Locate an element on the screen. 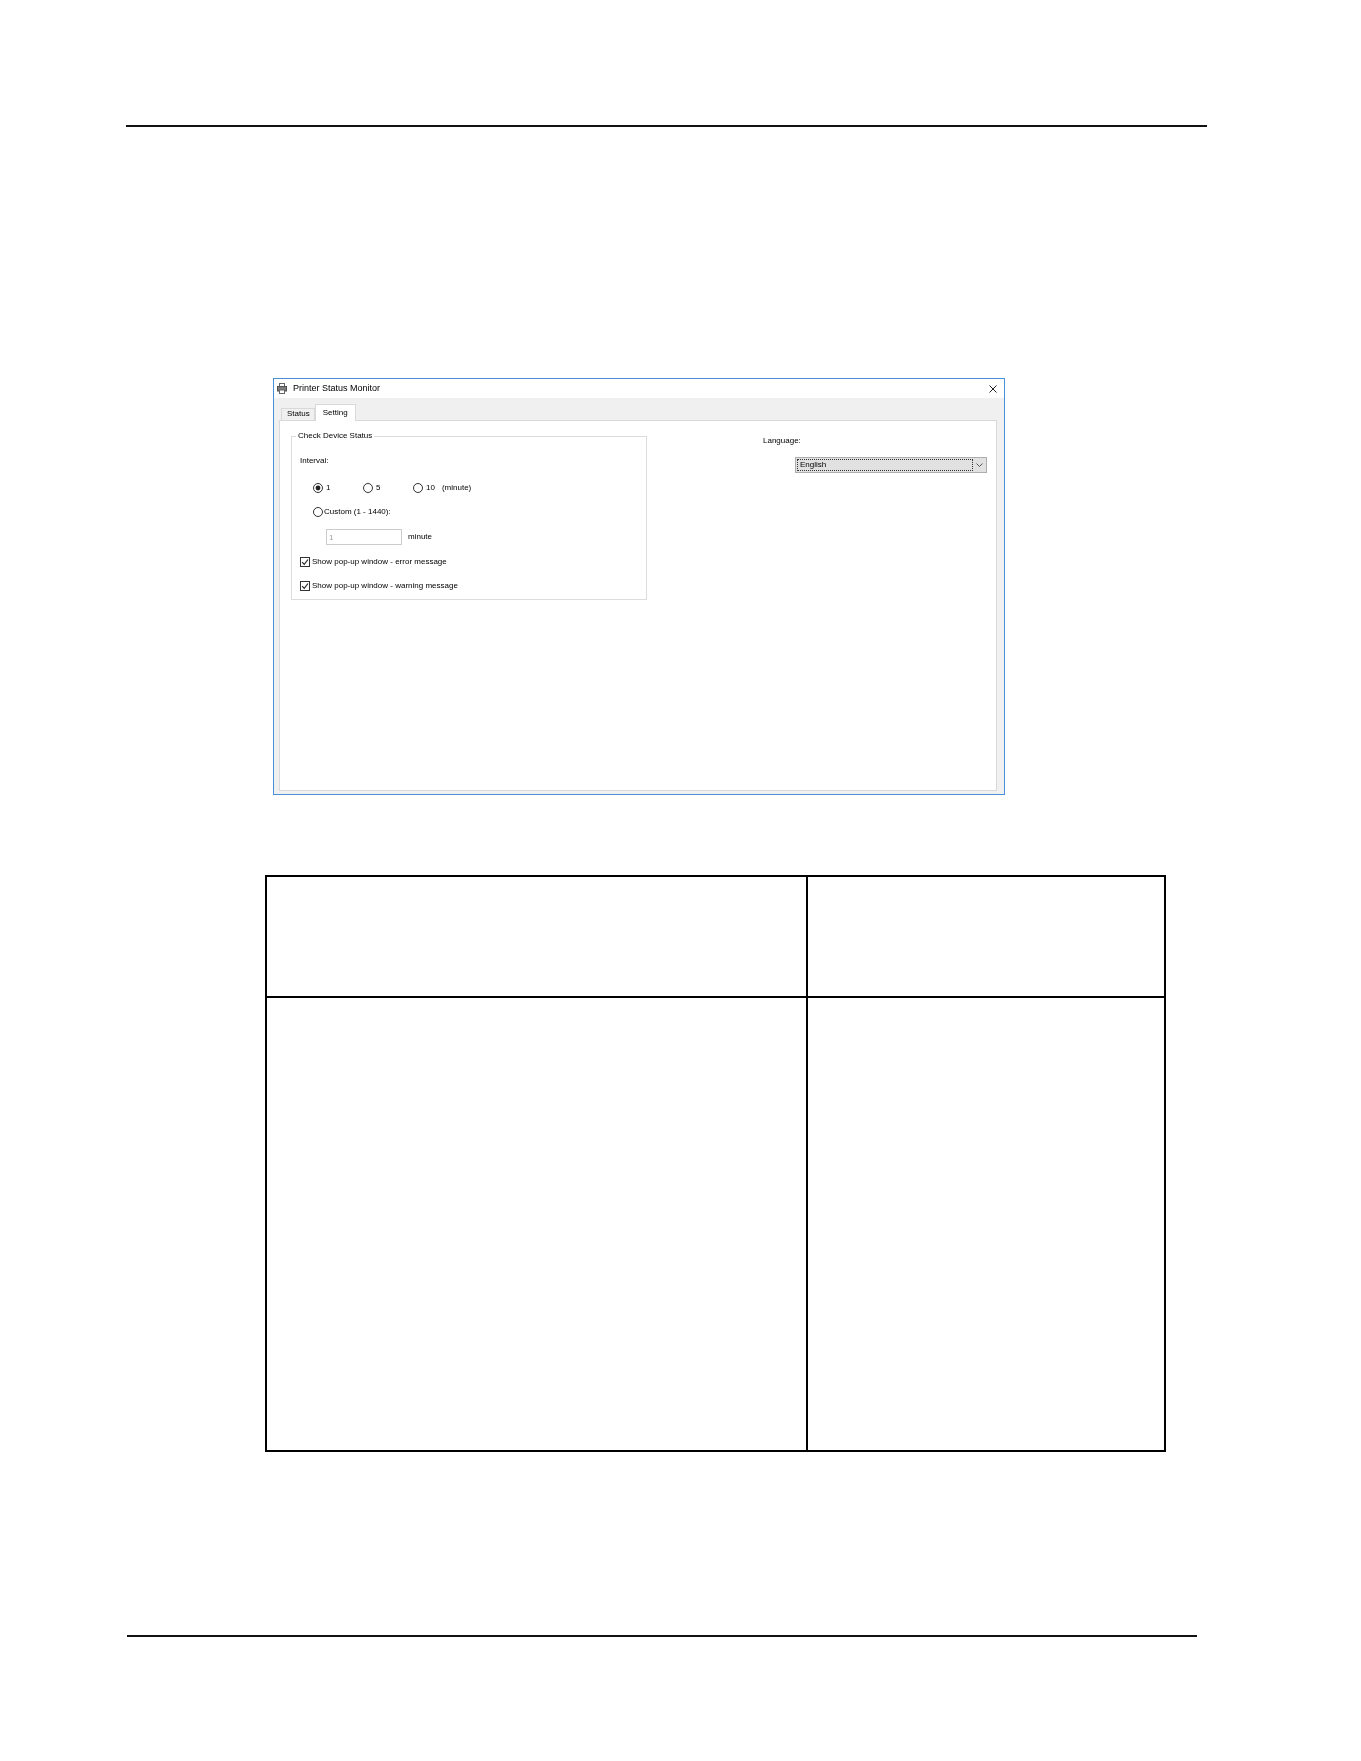 The width and height of the screenshot is (1361, 1761). chevron-down-icon is located at coordinates (979, 465).